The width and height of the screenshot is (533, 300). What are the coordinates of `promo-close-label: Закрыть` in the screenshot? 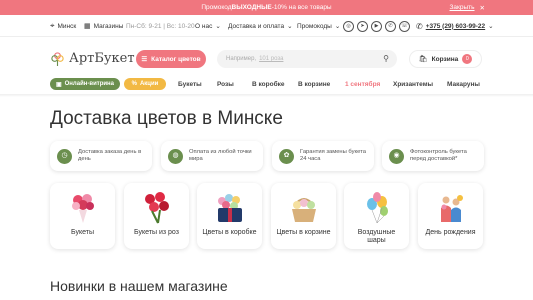 It's located at (462, 7).